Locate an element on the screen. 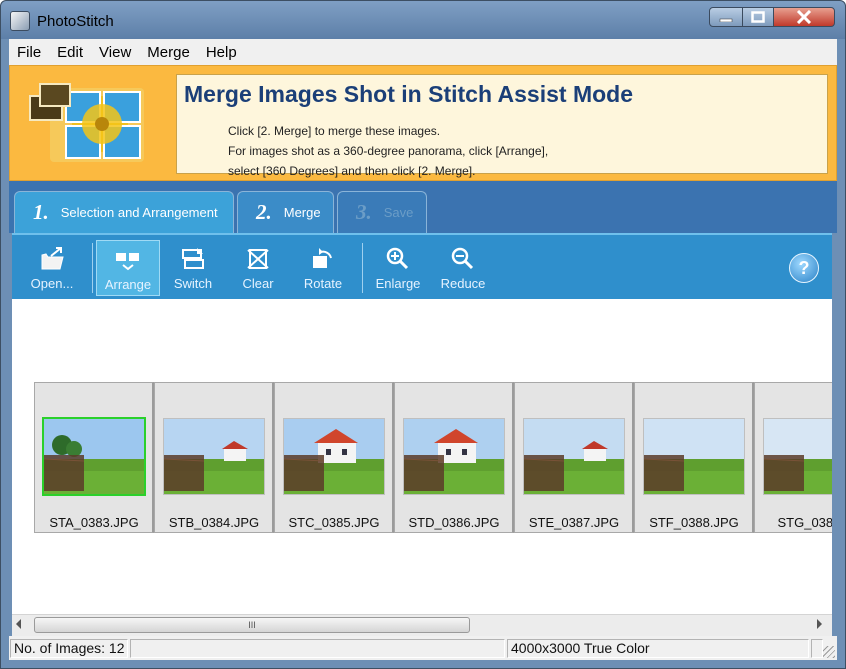 The width and height of the screenshot is (846, 669). menu-bar: File Edit View Merge Help is located at coordinates (423, 52).